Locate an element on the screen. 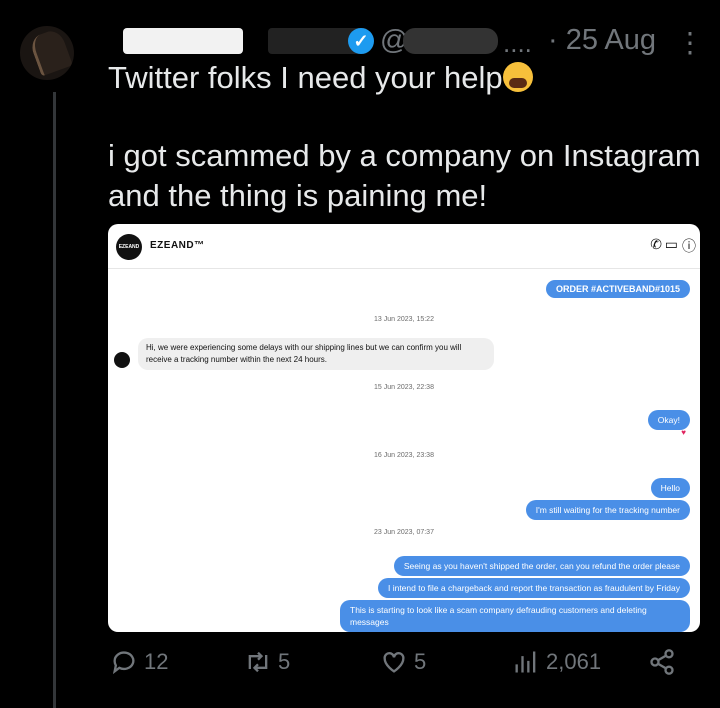 The height and width of the screenshot is (708, 720). verified-badge-icon: ✓ is located at coordinates (361, 41).